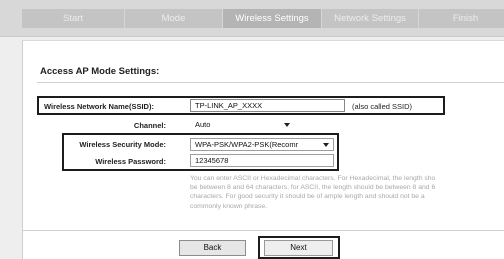 The image size is (504, 259). What do you see at coordinates (461, 18) in the screenshot?
I see `tab-finish: Finish` at bounding box center [461, 18].